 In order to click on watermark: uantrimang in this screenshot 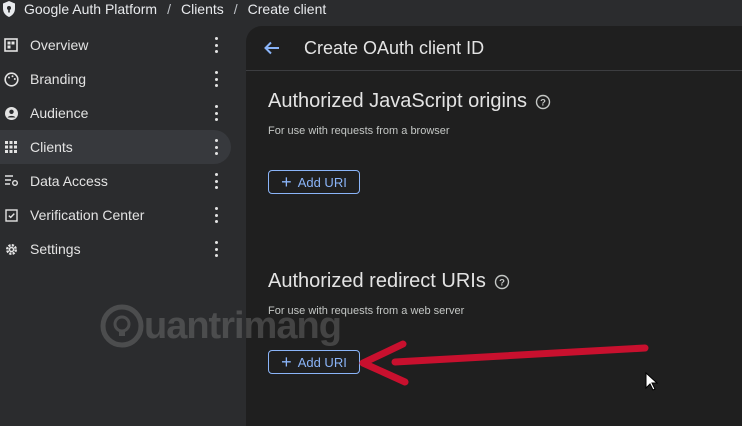, I will do `click(221, 326)`.